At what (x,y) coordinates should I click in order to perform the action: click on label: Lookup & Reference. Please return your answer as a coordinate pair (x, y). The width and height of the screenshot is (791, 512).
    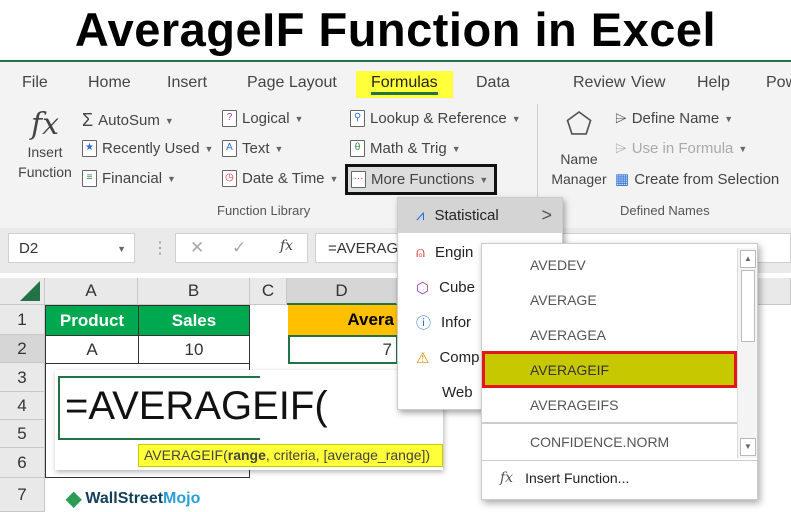
    Looking at the image, I should click on (438, 118).